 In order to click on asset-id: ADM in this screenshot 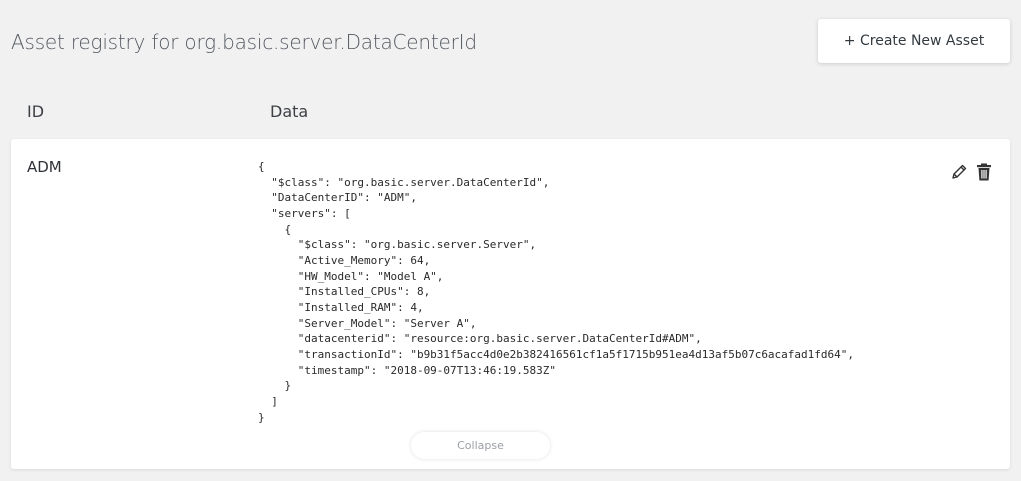, I will do `click(44, 167)`.